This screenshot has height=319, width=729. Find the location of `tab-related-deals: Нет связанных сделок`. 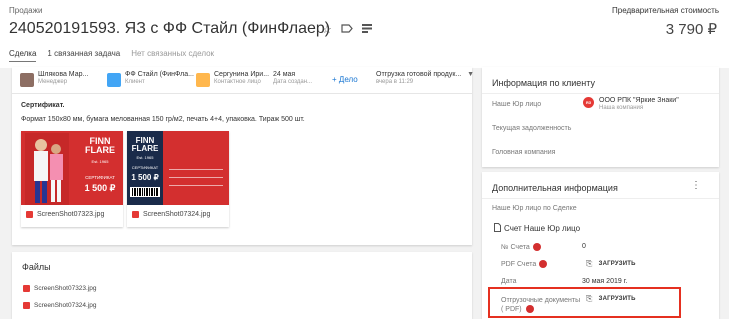

tab-related-deals: Нет связанных сделок is located at coordinates (172, 55).